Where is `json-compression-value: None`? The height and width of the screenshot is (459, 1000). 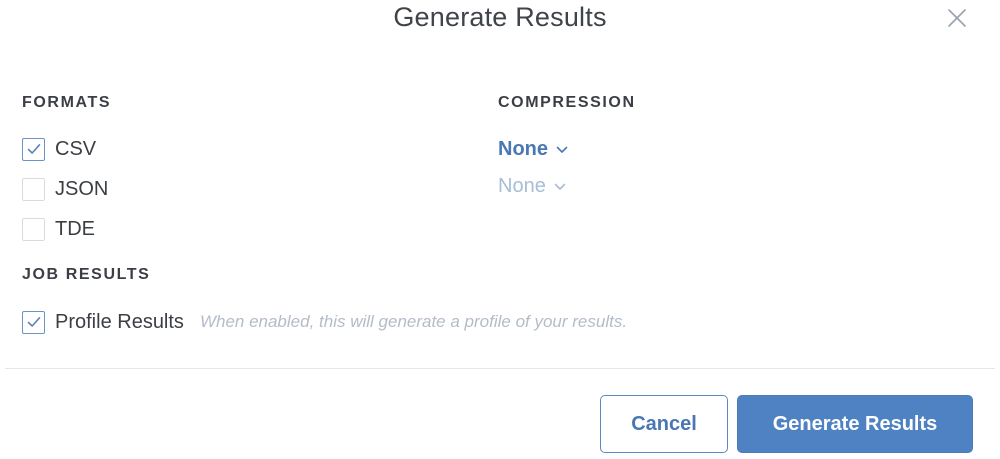 json-compression-value: None is located at coordinates (522, 186).